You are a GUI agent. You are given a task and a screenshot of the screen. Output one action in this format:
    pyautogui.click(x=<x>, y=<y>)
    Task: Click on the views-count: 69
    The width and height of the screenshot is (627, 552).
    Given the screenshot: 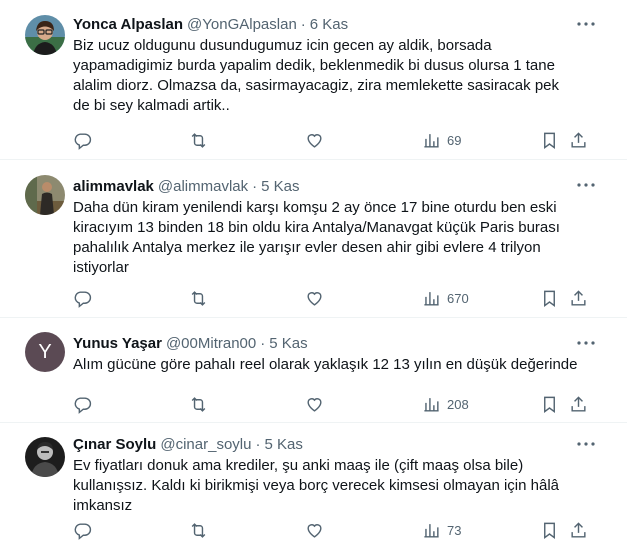 What is the action you would take?
    pyautogui.click(x=454, y=140)
    